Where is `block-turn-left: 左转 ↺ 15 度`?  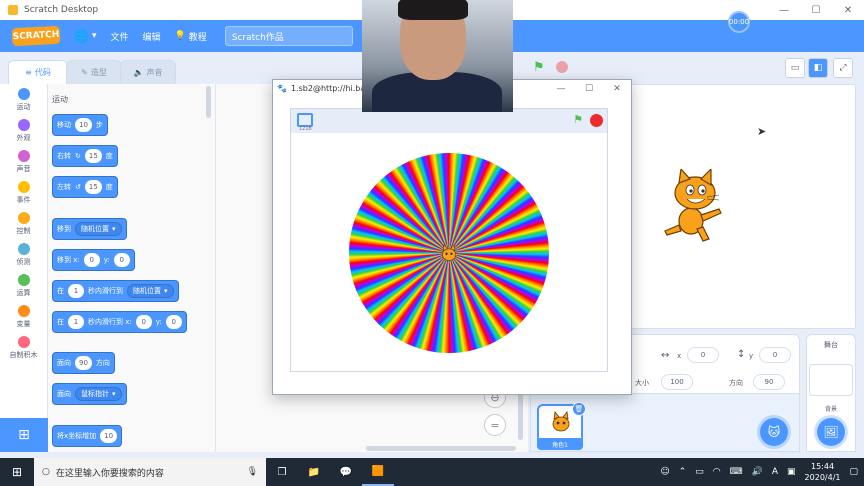 block-turn-left: 左转 ↺ 15 度 is located at coordinates (85, 187).